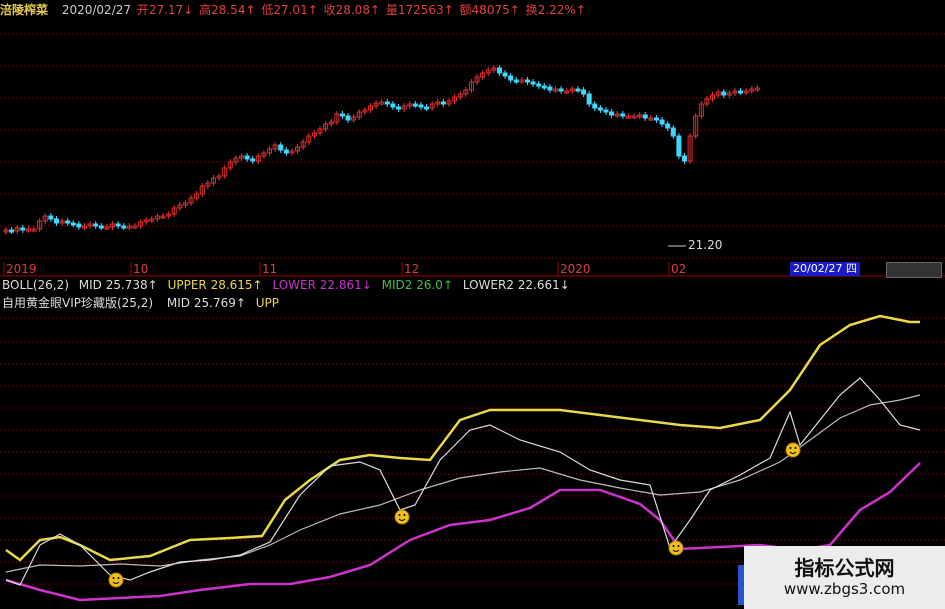 Image resolution: width=945 pixels, height=609 pixels. Describe the element at coordinates (844, 568) in the screenshot. I see `watermark-title: 指标公式网` at that location.